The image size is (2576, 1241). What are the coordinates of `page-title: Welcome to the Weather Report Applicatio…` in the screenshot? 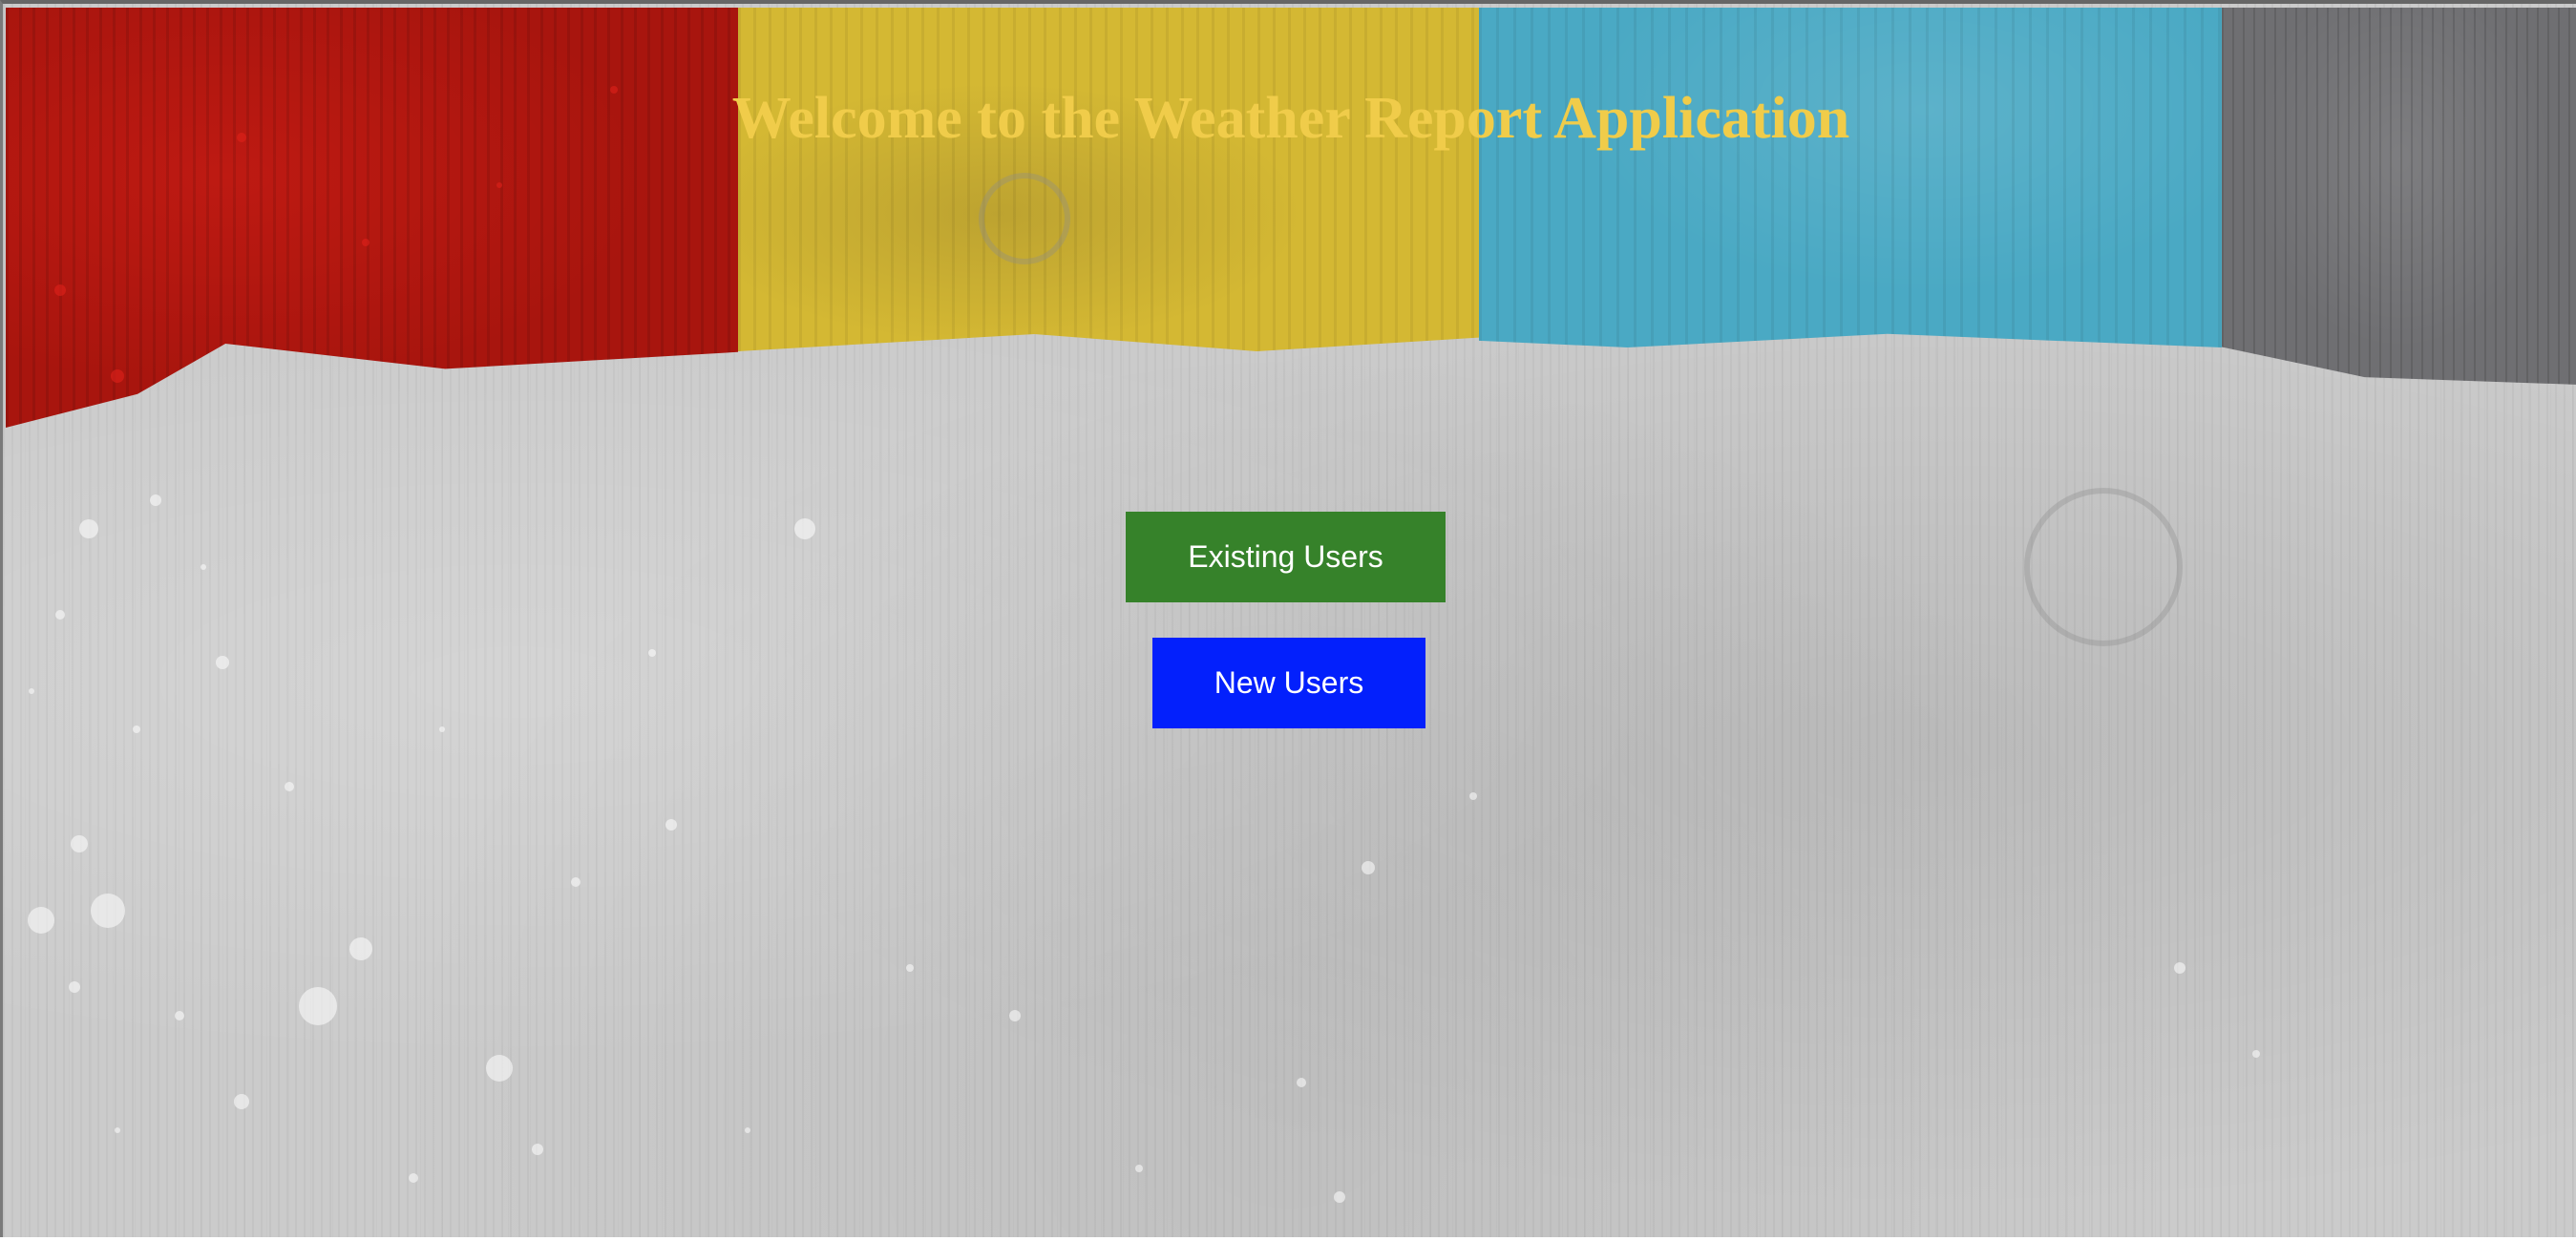 It's located at (1290, 118).